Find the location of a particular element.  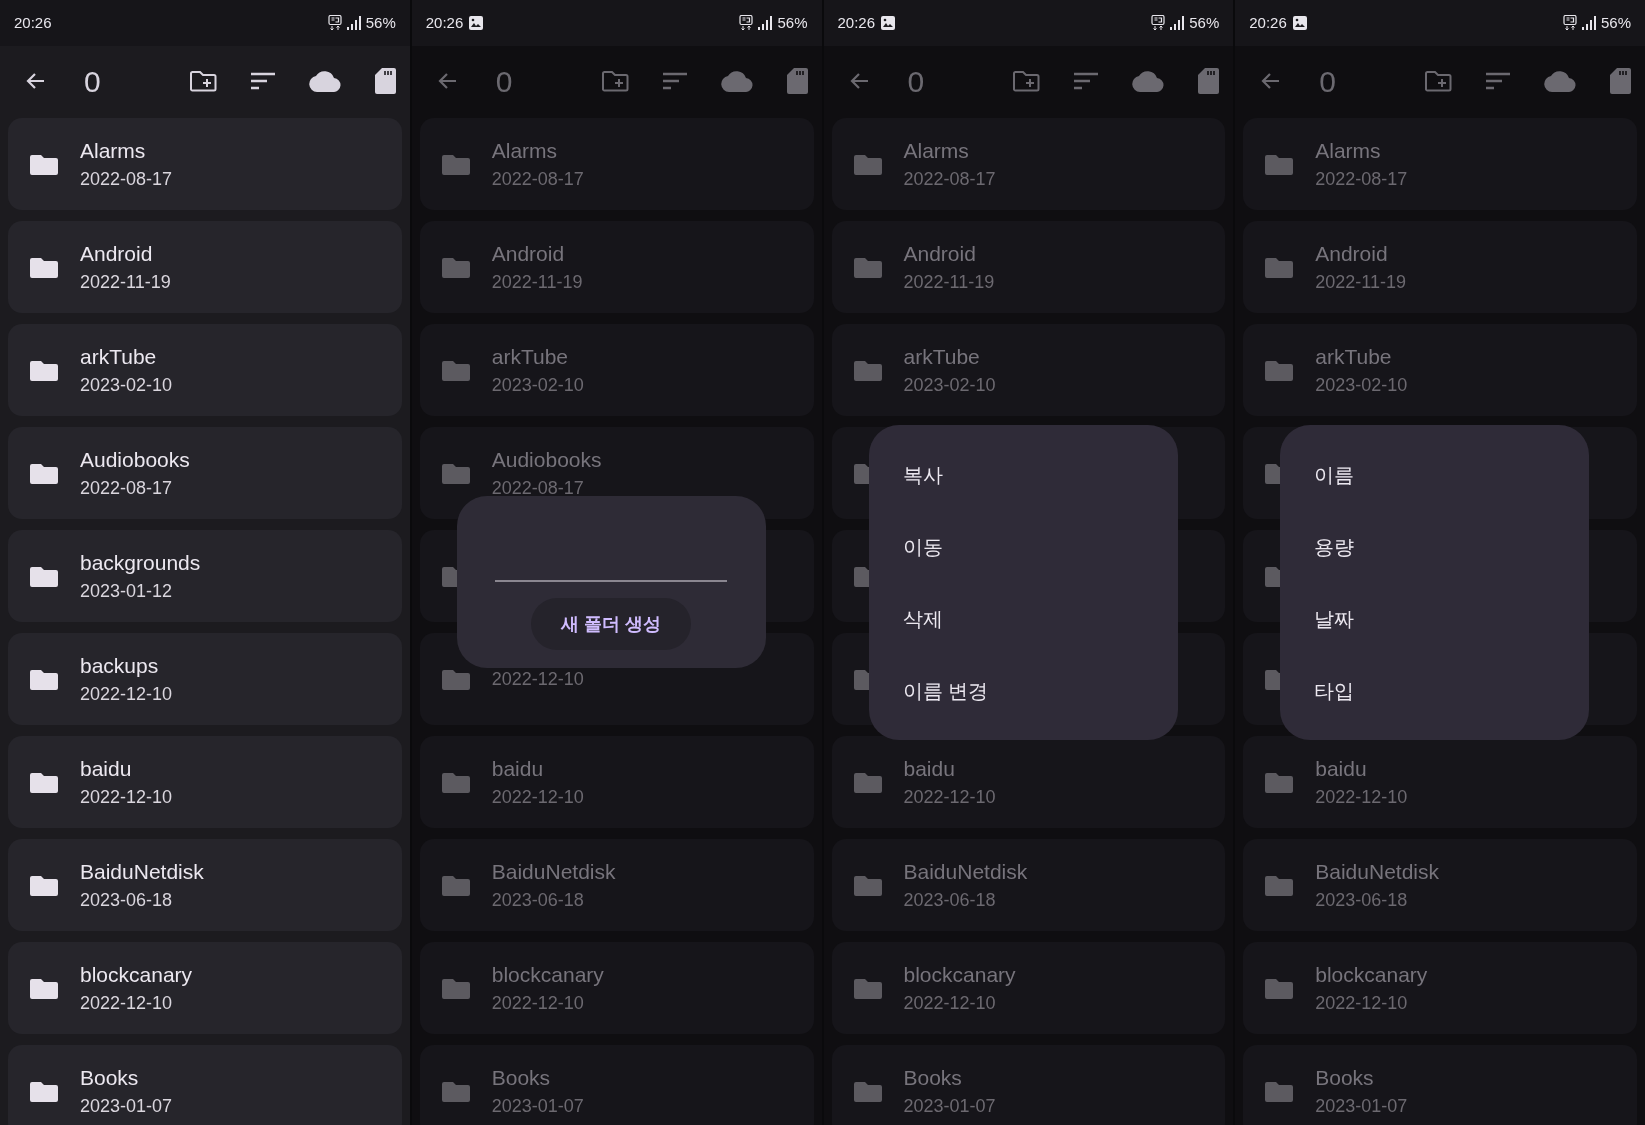

menu-item: 이동 is located at coordinates (1023, 547).